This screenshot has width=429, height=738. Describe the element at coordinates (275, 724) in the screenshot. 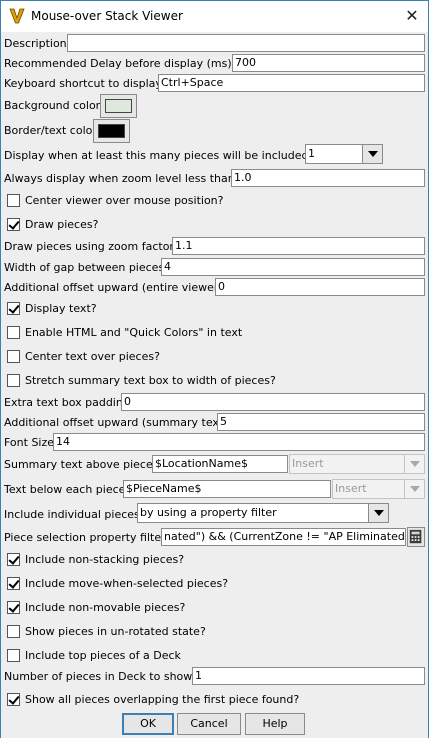

I see `help-button: Help` at that location.